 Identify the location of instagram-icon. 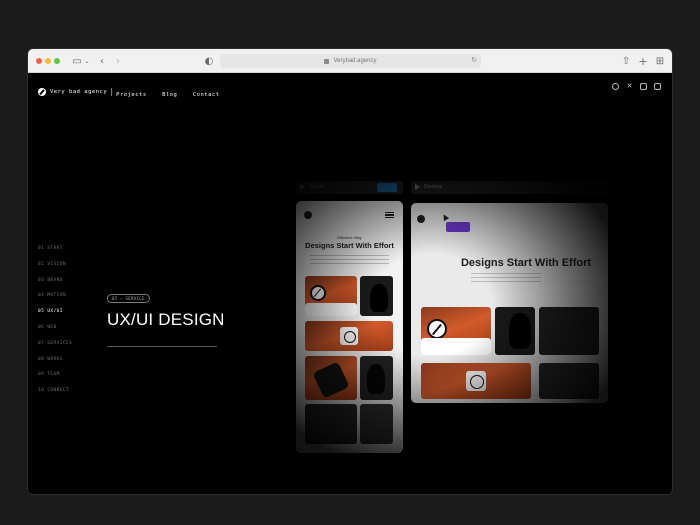
(657, 86).